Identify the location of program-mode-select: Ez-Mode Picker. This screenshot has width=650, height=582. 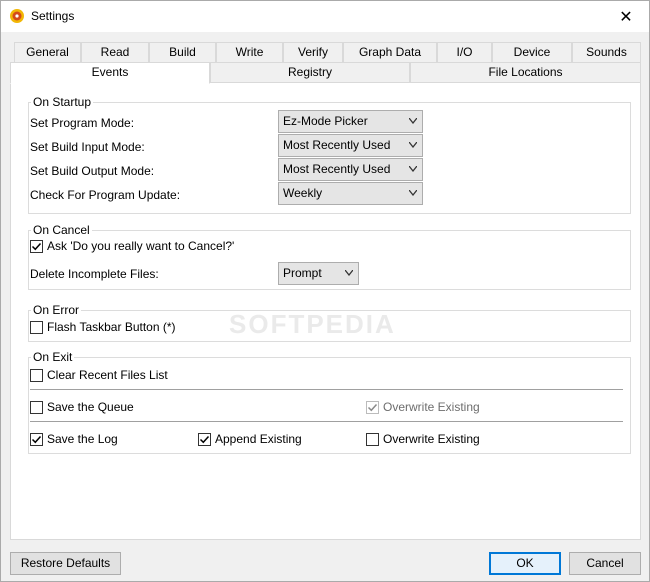
(350, 121).